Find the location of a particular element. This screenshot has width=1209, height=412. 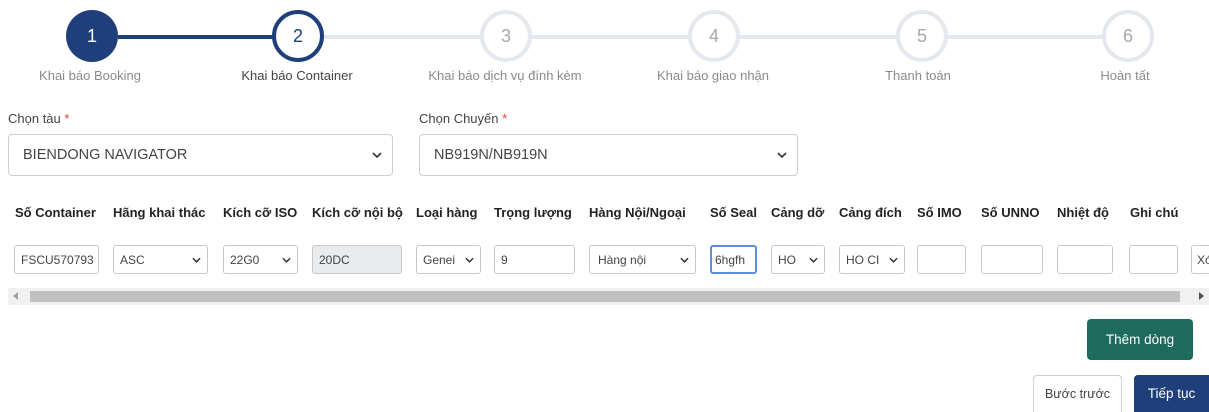

delete-row-button: Xó is located at coordinates (1200, 259).